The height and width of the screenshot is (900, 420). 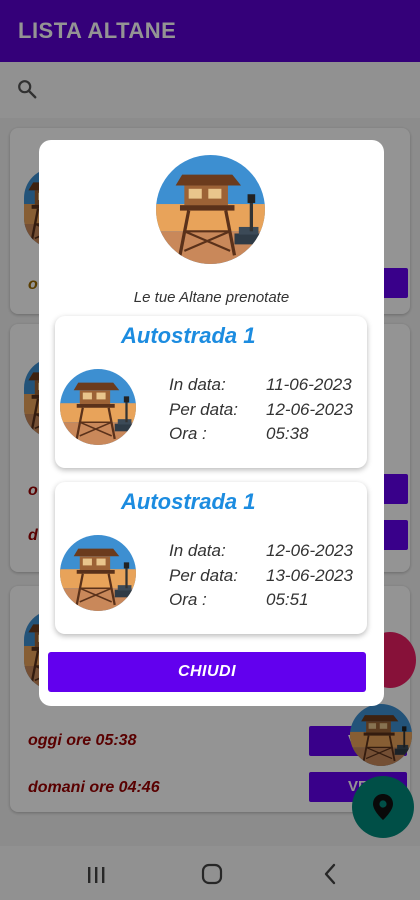 What do you see at coordinates (309, 409) in the screenshot?
I see `per-data-value: 12-06-2023` at bounding box center [309, 409].